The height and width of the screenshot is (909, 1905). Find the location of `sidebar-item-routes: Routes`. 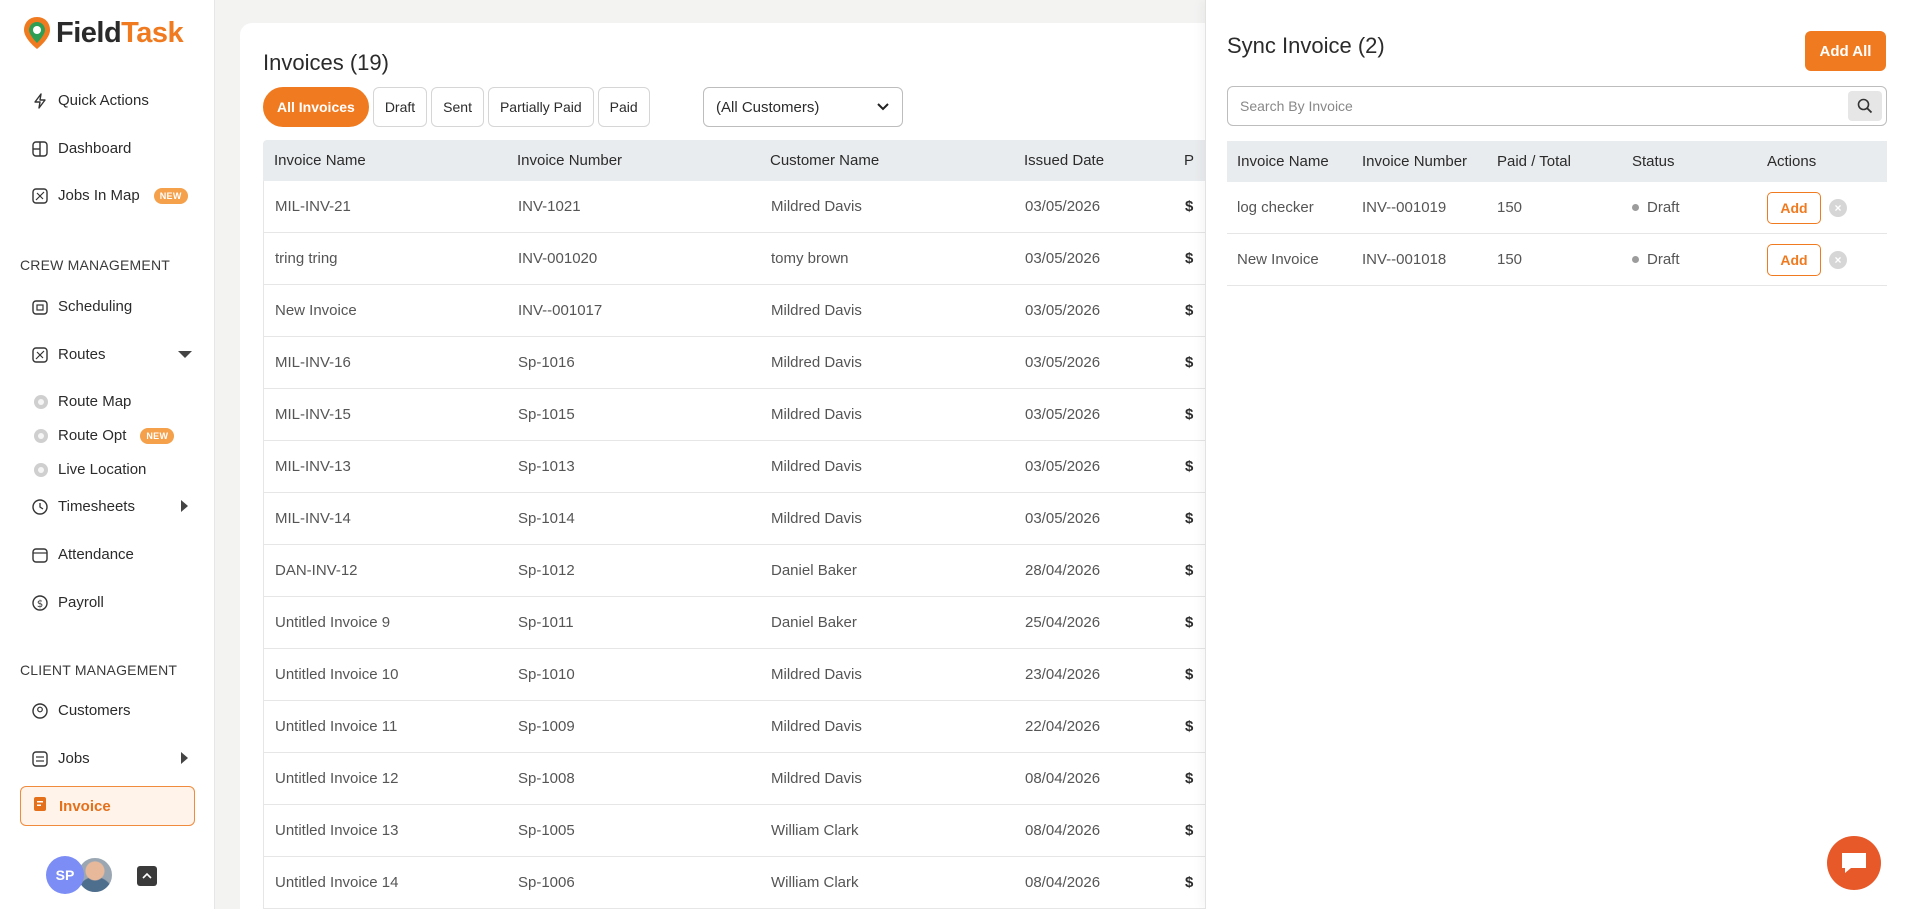

sidebar-item-routes: Routes is located at coordinates (69, 354).